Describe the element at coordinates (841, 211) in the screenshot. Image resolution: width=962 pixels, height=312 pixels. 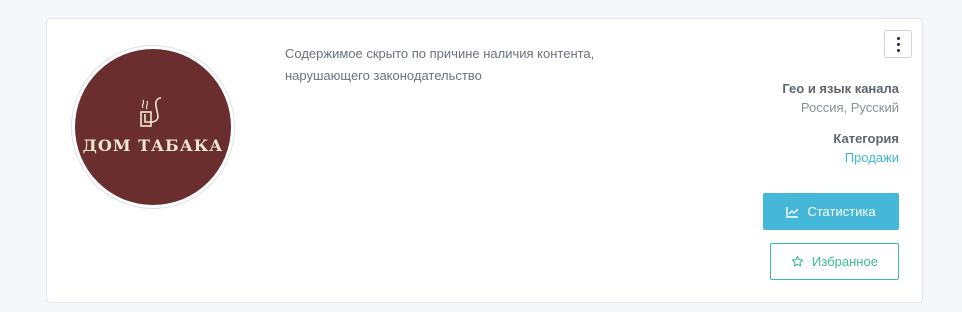
I see `statistics-button-label: Статистика` at that location.